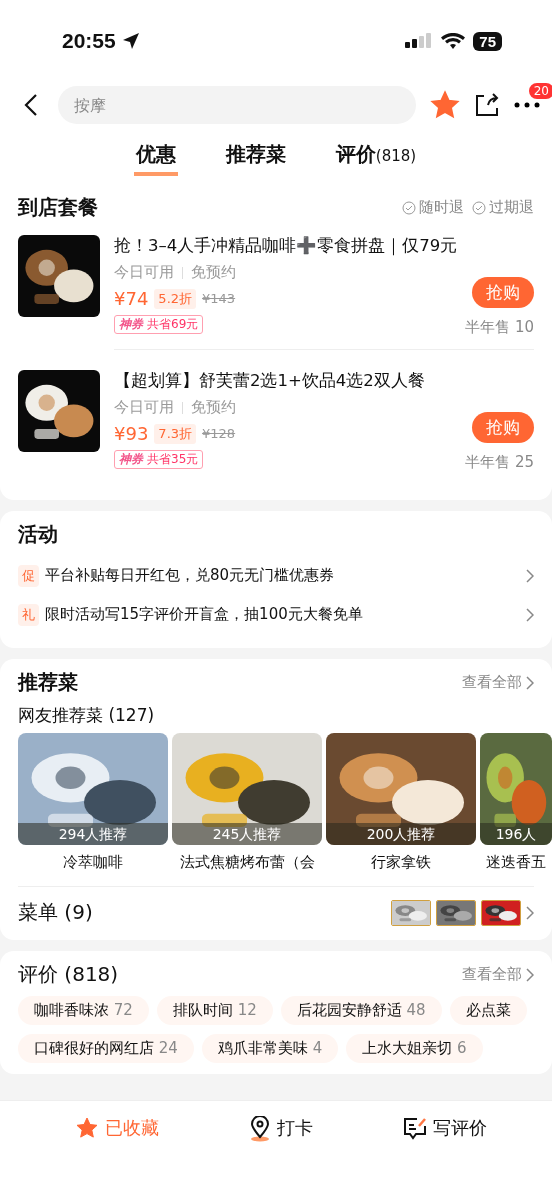 This screenshot has width=552, height=1200. I want to click on location-pin-icon, so click(260, 1129).